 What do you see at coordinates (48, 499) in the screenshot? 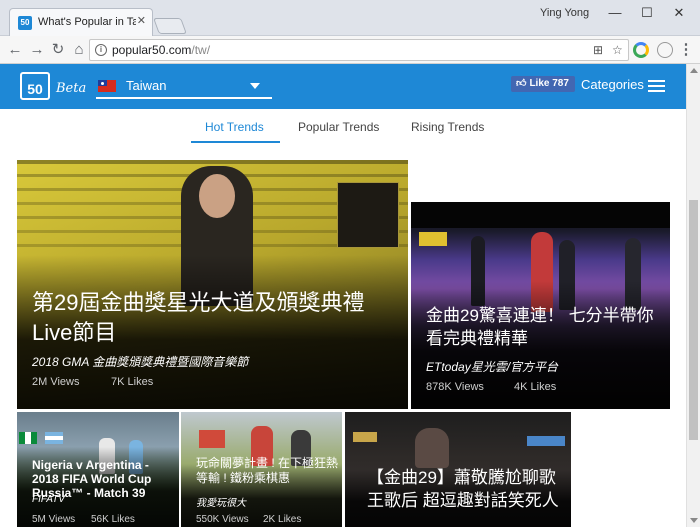
I see `video-source: FIFATV` at bounding box center [48, 499].